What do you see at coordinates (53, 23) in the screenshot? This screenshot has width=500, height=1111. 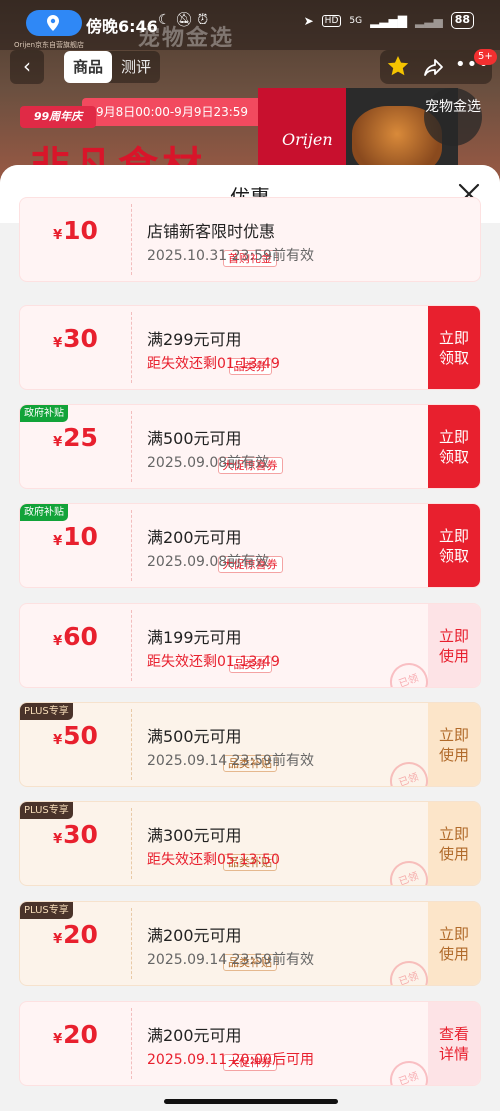 I see `location-icon` at bounding box center [53, 23].